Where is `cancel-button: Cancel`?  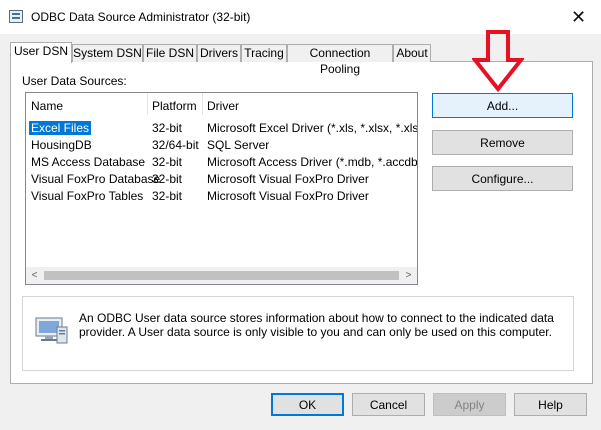
cancel-button: Cancel is located at coordinates (388, 404).